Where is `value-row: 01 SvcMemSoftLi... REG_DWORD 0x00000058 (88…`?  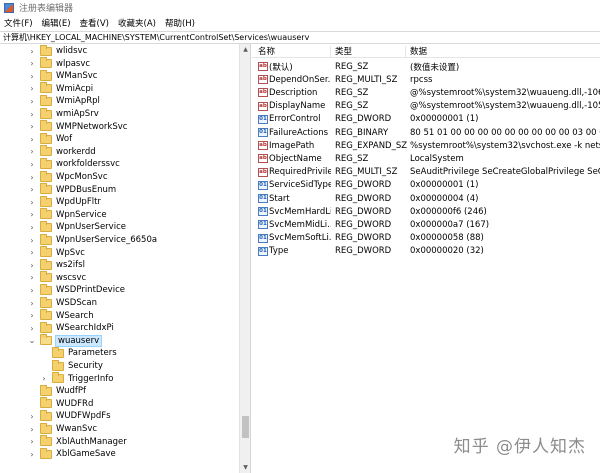
value-row: 01 SvcMemSoftLi... REG_DWORD 0x00000058 (88… is located at coordinates (426, 238).